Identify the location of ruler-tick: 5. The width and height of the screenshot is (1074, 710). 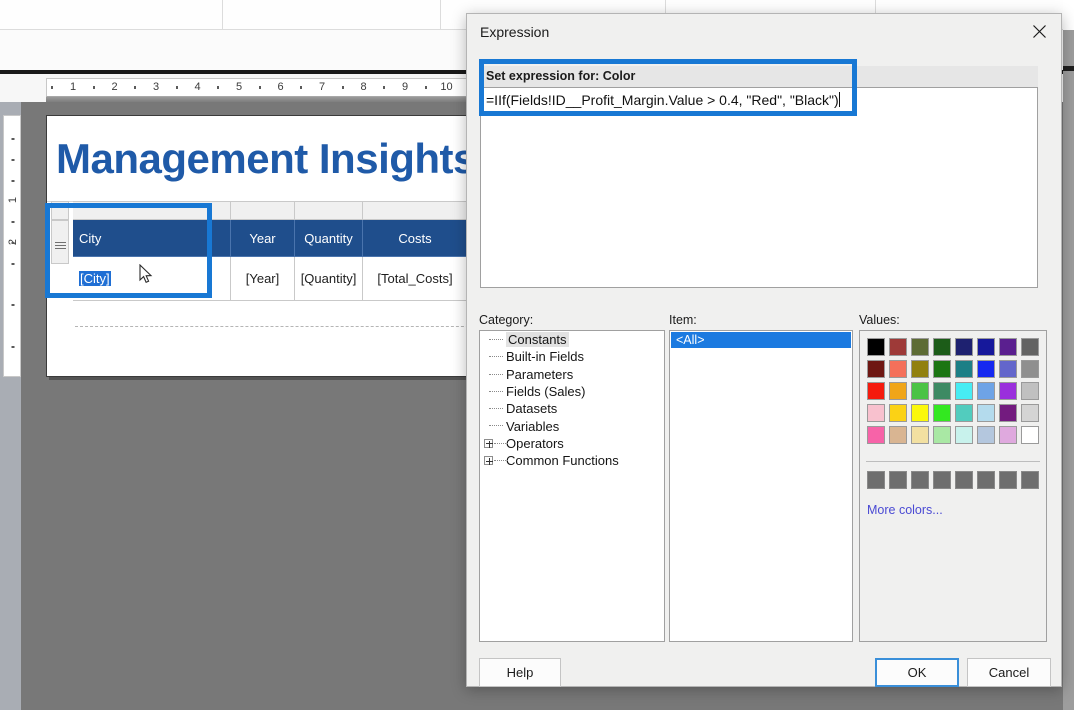
(239, 87).